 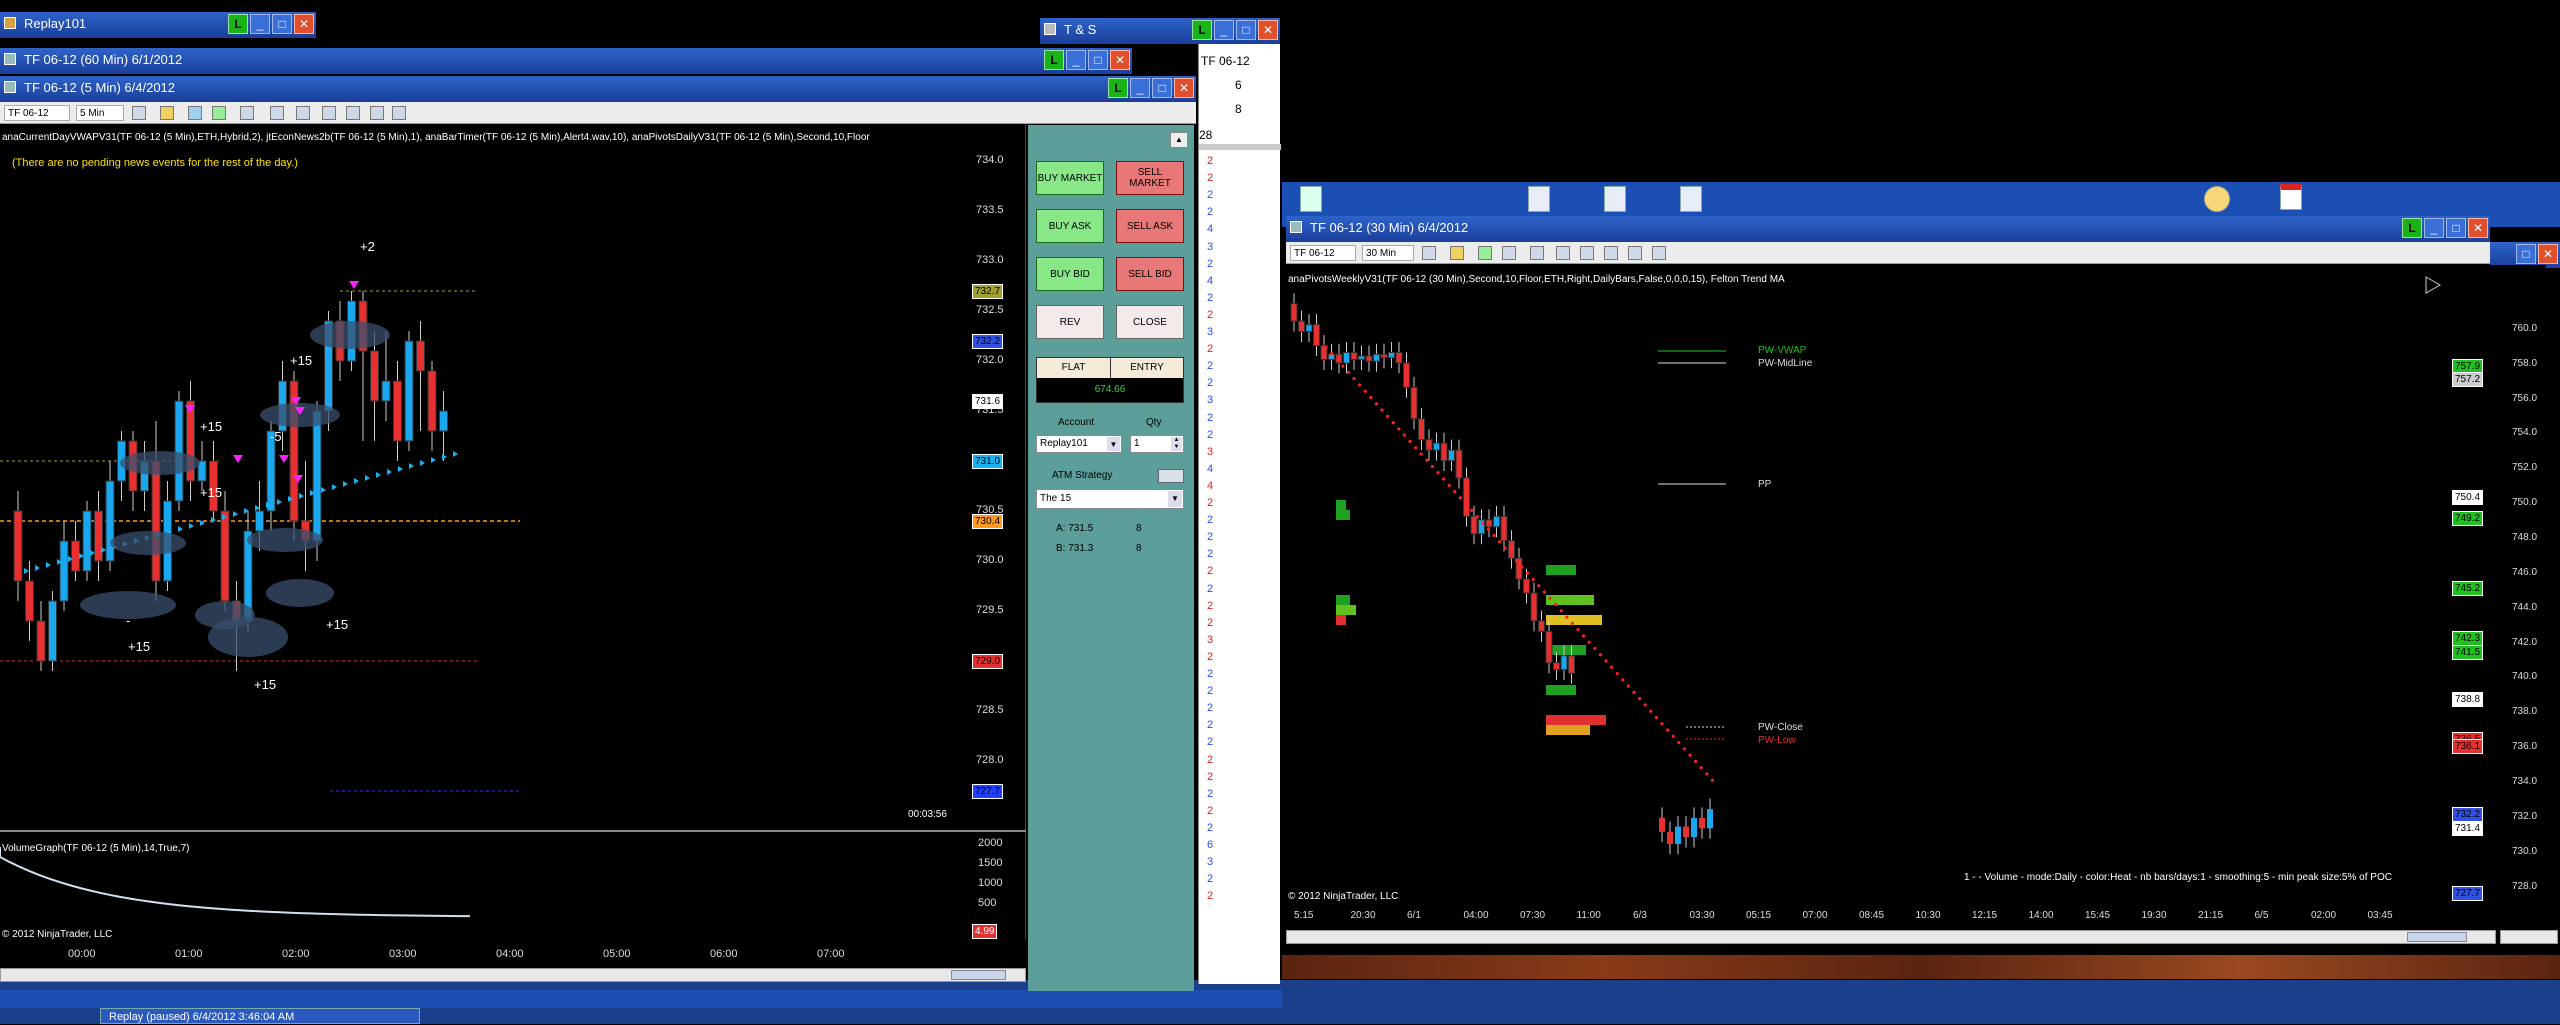 I want to click on stepper-arrows-icon: ▲ ▼, so click(x=1176, y=444).